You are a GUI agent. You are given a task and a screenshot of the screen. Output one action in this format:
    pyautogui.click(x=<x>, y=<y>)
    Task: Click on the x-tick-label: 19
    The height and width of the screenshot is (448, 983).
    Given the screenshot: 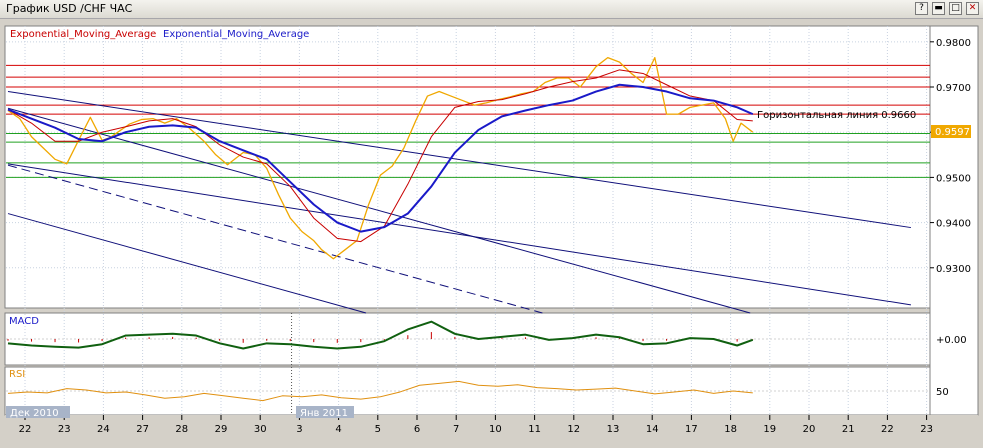 What is the action you would take?
    pyautogui.click(x=769, y=429)
    